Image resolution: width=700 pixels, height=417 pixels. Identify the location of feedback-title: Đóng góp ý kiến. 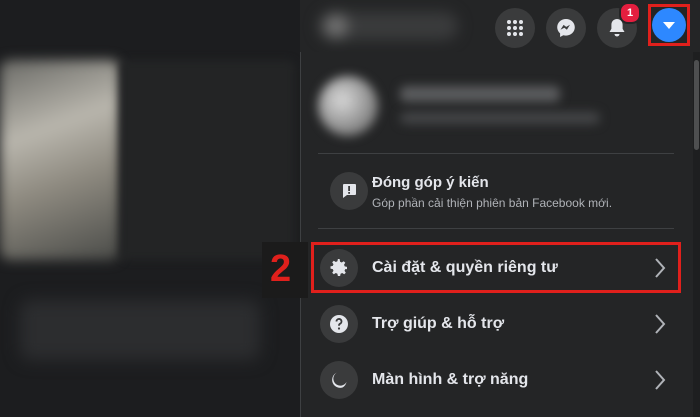
(430, 182).